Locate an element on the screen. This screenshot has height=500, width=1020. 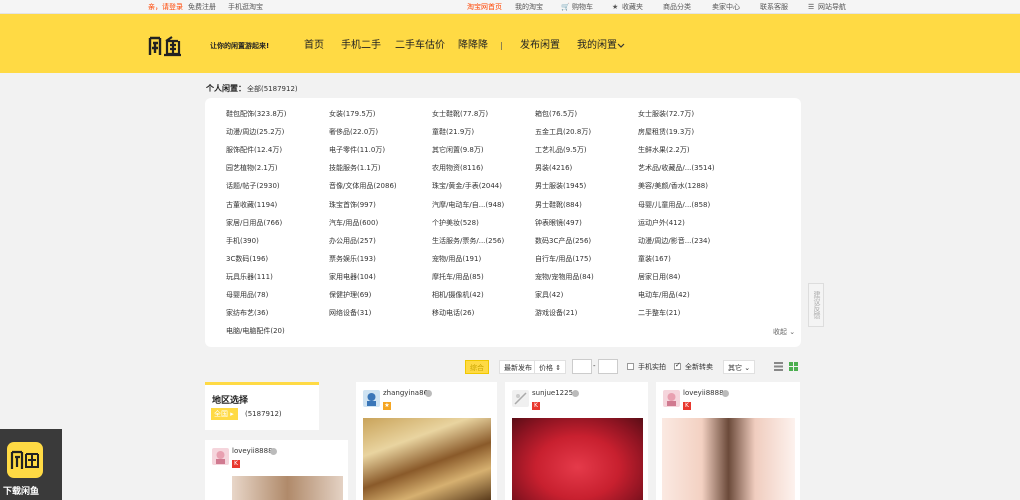
category-link: 工艺礼品(9.5万) is located at coordinates (561, 150).